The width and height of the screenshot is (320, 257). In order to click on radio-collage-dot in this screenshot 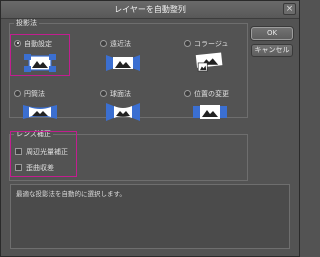, I will do `click(187, 43)`.